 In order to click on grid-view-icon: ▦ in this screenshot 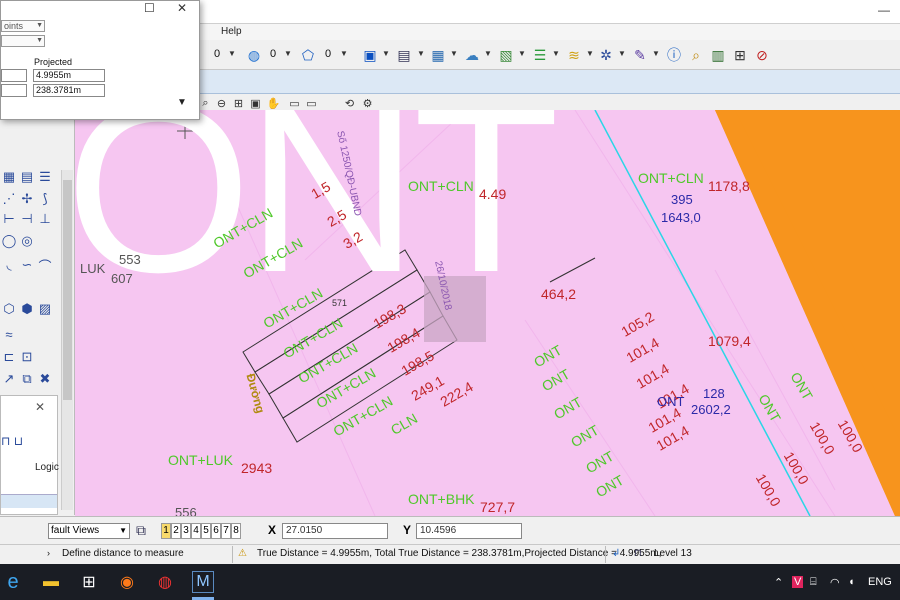, I will do `click(9, 177)`.